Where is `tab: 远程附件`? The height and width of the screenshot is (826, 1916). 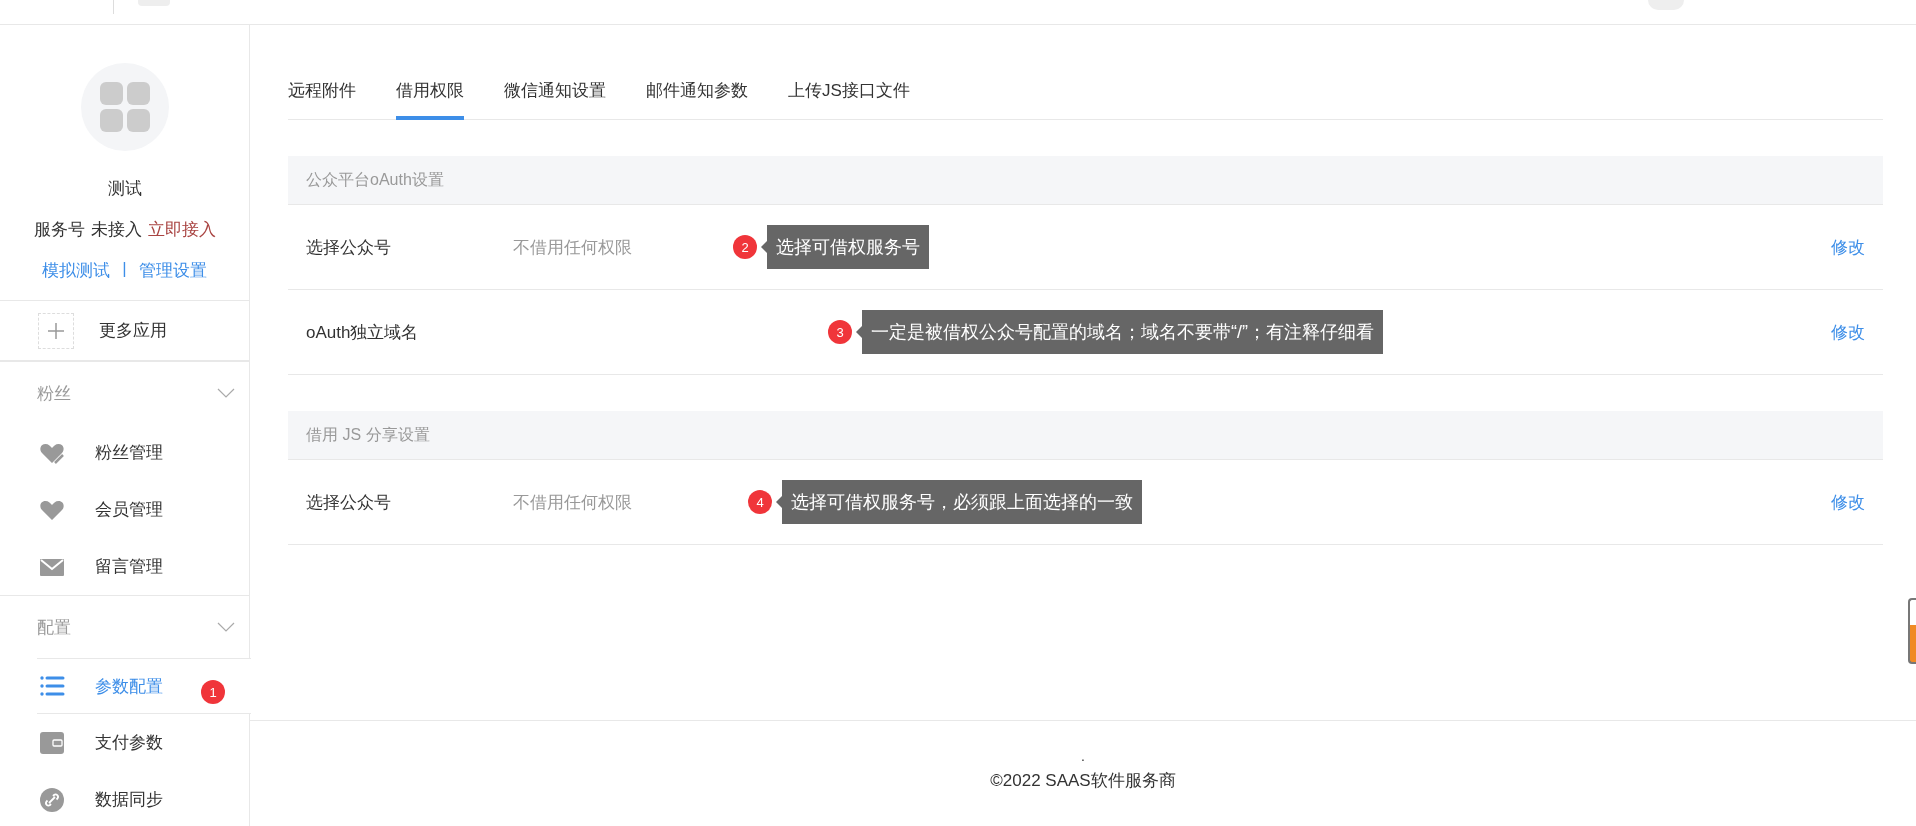 tab: 远程附件 is located at coordinates (322, 99).